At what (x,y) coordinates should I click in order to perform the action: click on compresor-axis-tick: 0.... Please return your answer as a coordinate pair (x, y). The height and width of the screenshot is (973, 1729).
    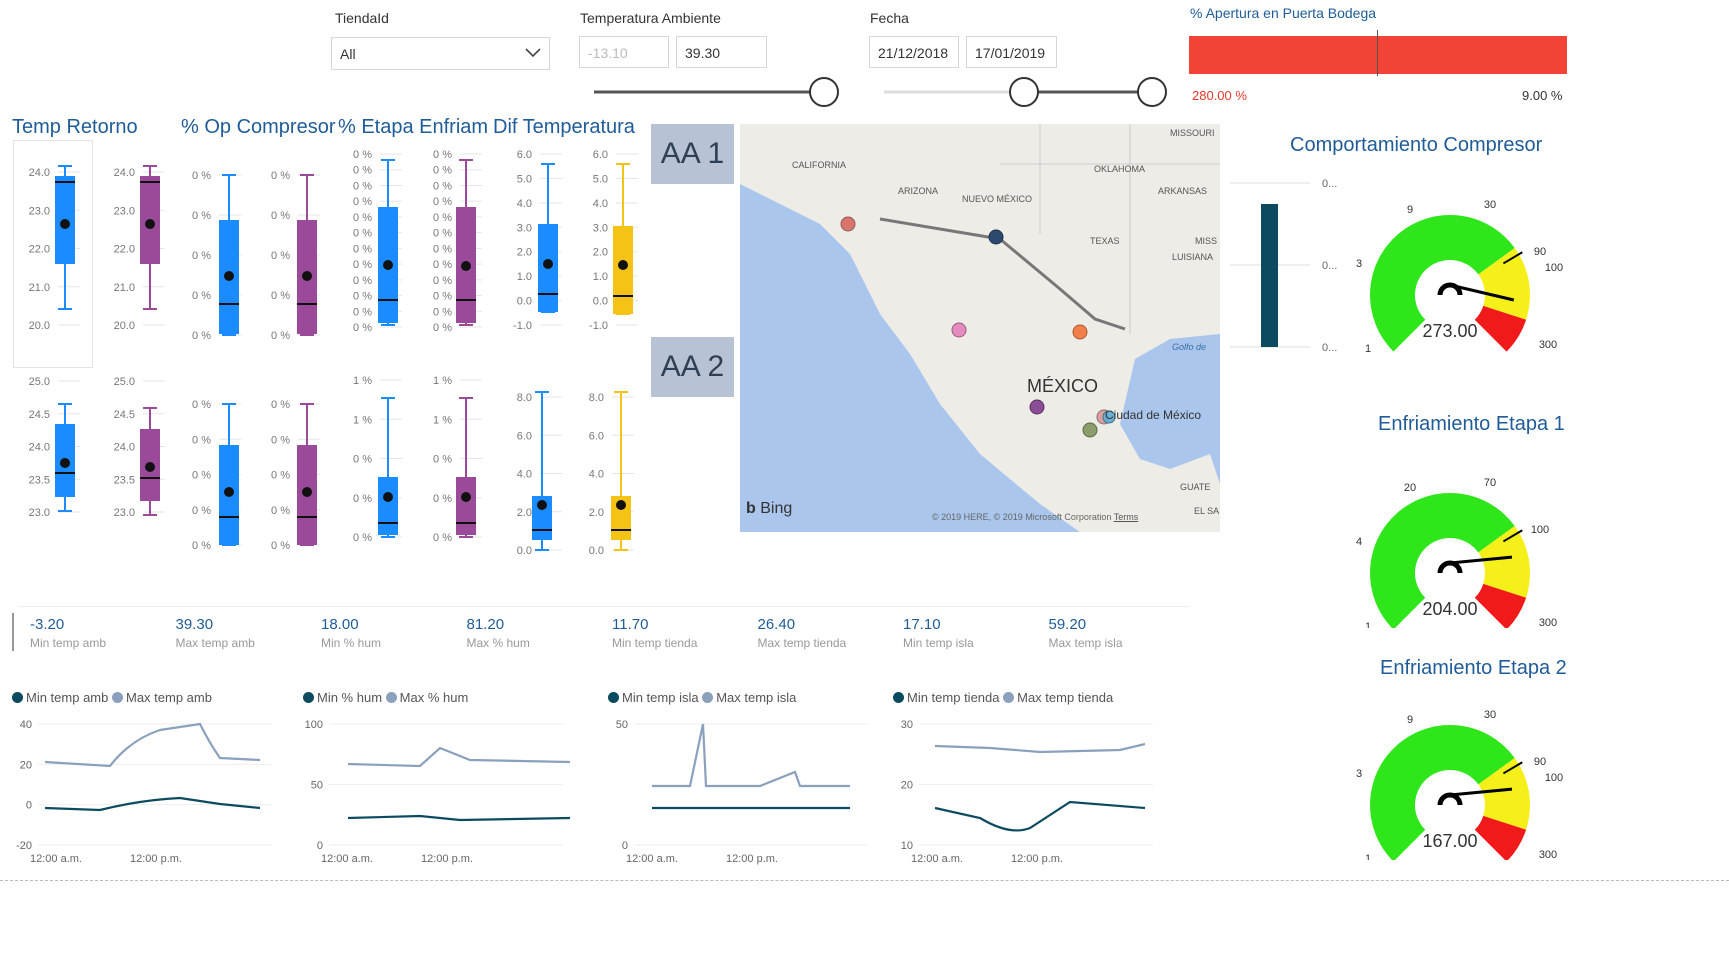
    Looking at the image, I should click on (1329, 348).